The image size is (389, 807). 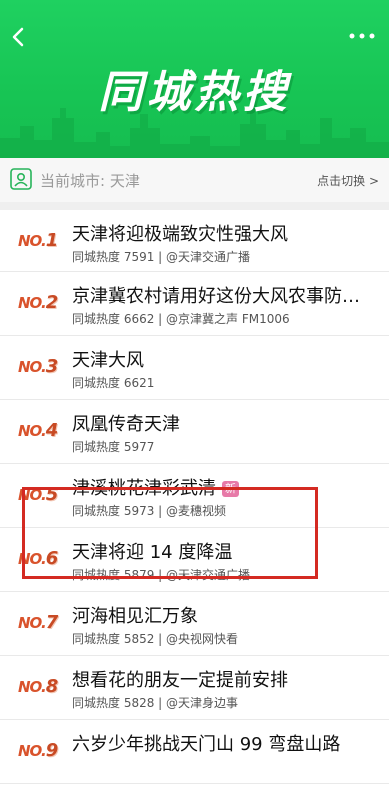 I want to click on rank-number: 9, so click(x=51, y=750).